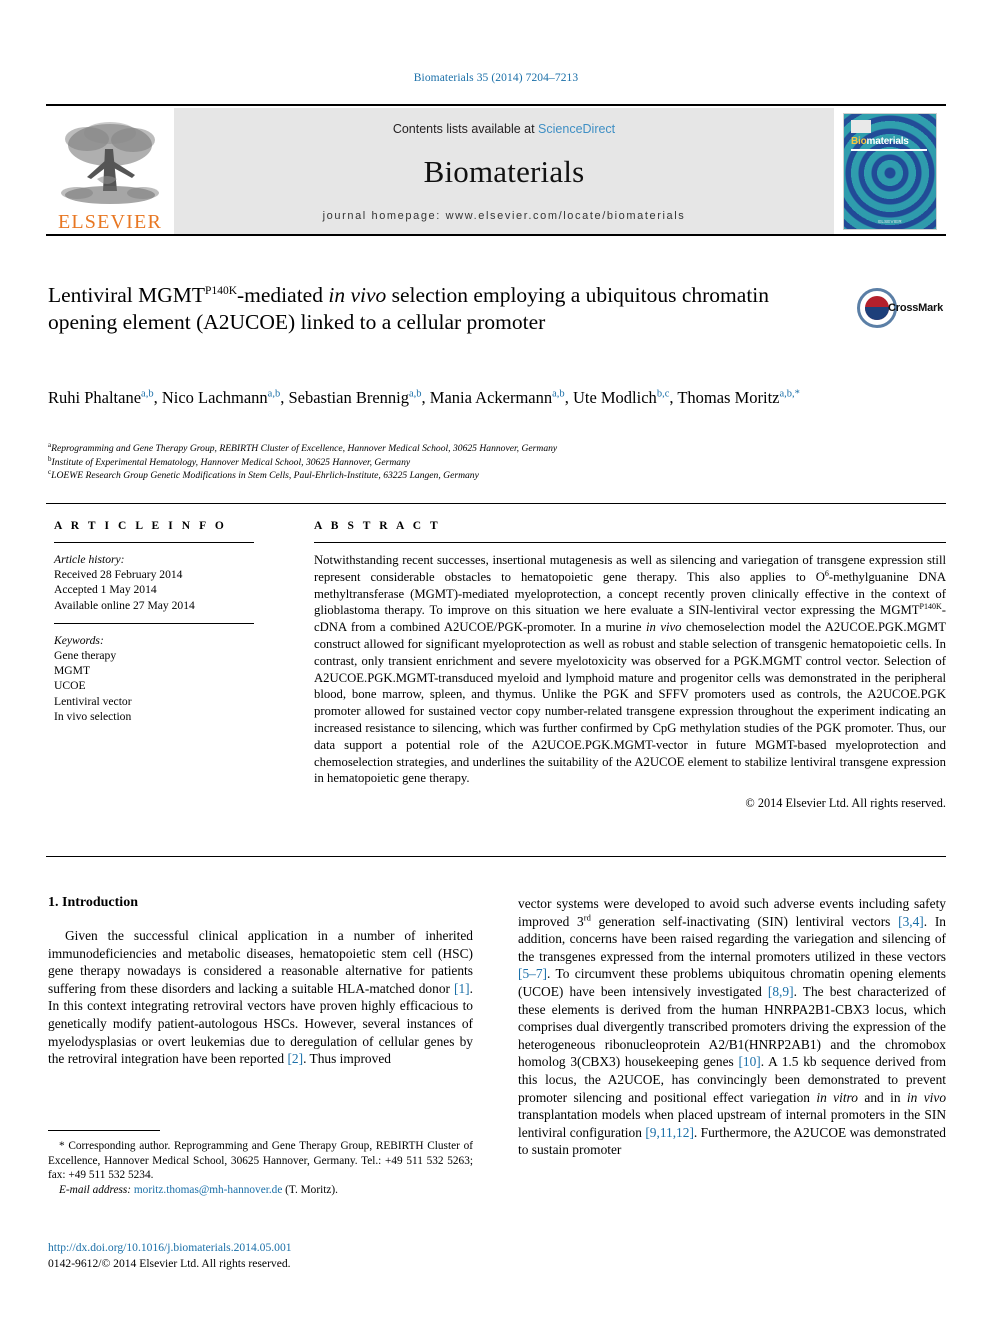 This screenshot has width=992, height=1323. I want to click on author-entry: Ute Modlichb,c,, so click(625, 397).